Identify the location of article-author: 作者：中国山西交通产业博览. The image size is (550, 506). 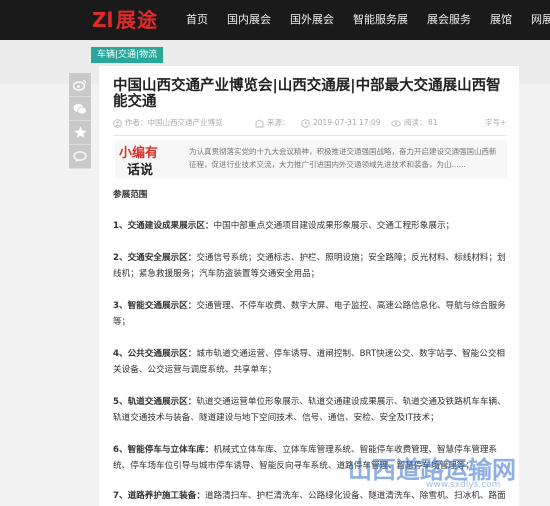
(174, 122).